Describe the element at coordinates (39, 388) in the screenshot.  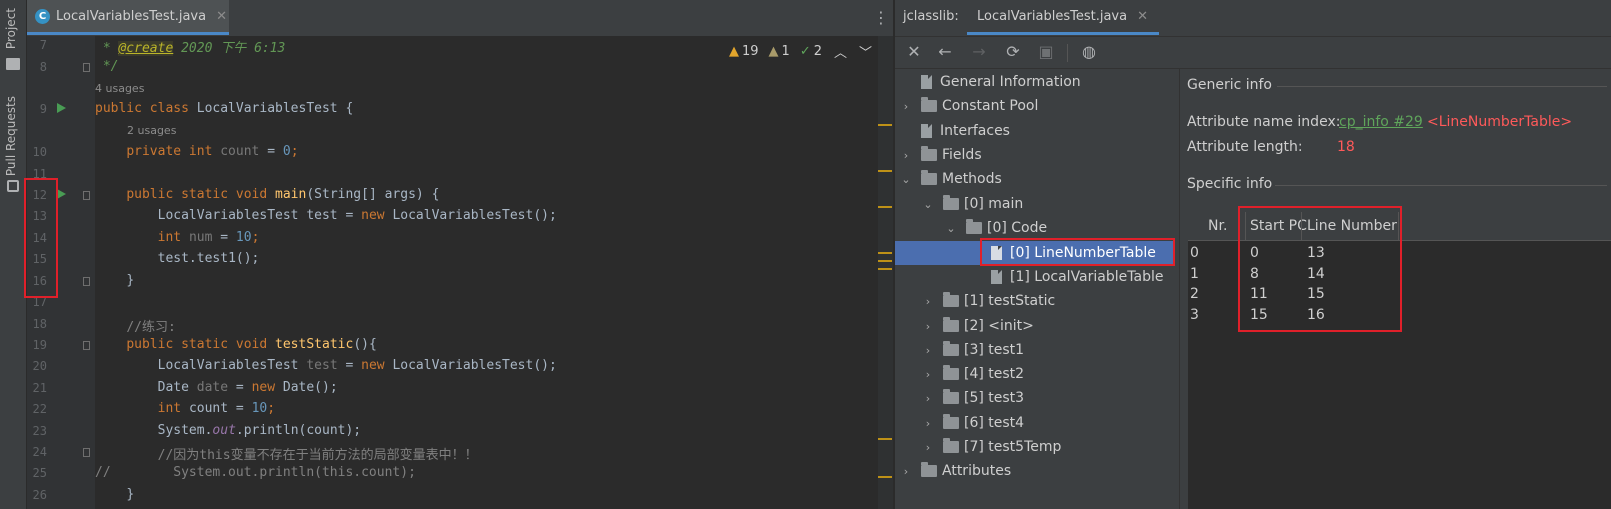
I see `line-number: 21` at that location.